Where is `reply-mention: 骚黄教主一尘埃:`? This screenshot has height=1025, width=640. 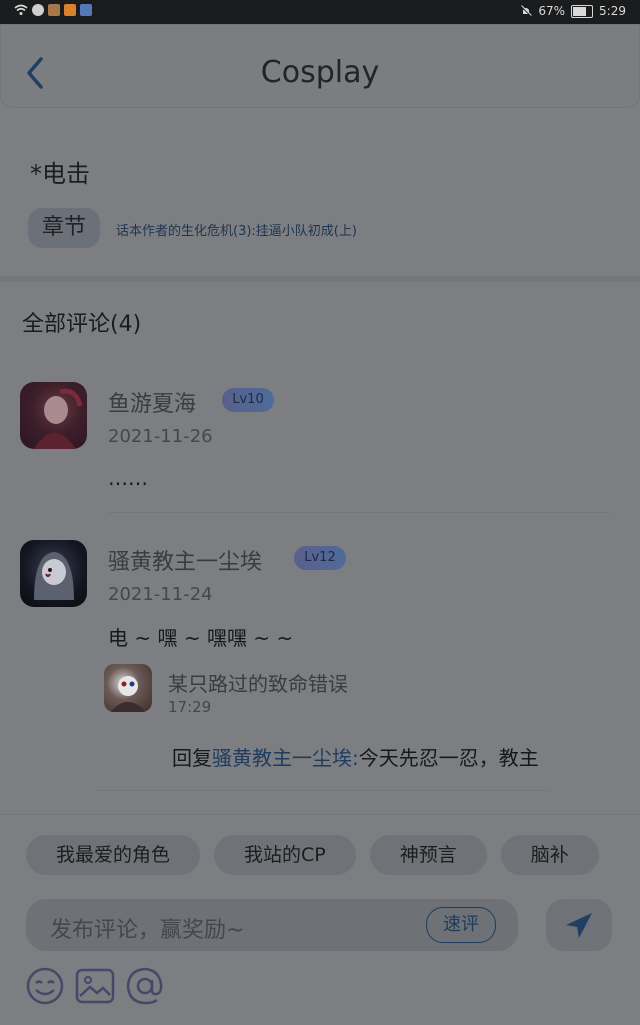 reply-mention: 骚黄教主一尘埃: is located at coordinates (285, 758).